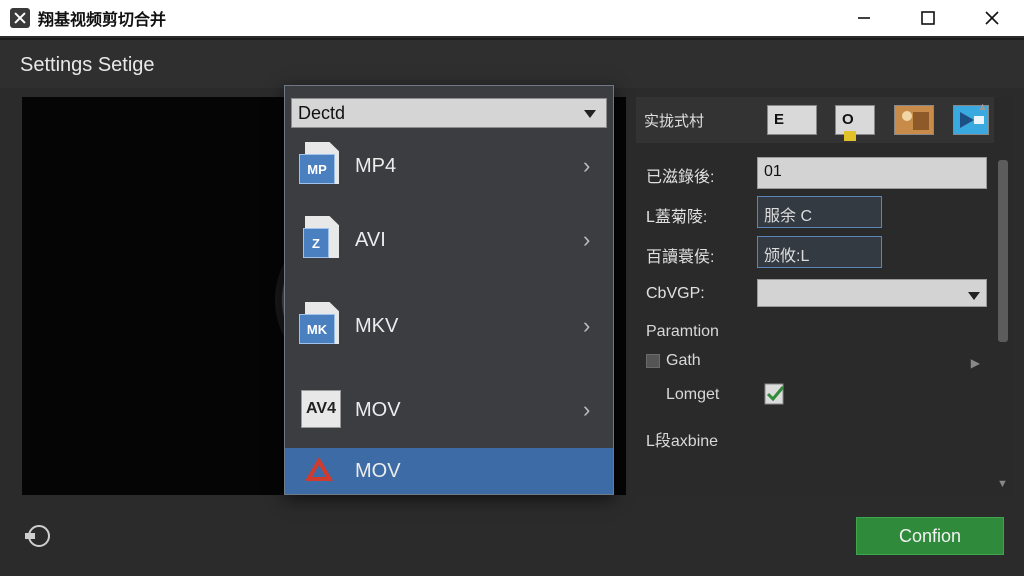 Image resolution: width=1024 pixels, height=576 pixels. I want to click on checkbox-label: Gath, so click(683, 360).